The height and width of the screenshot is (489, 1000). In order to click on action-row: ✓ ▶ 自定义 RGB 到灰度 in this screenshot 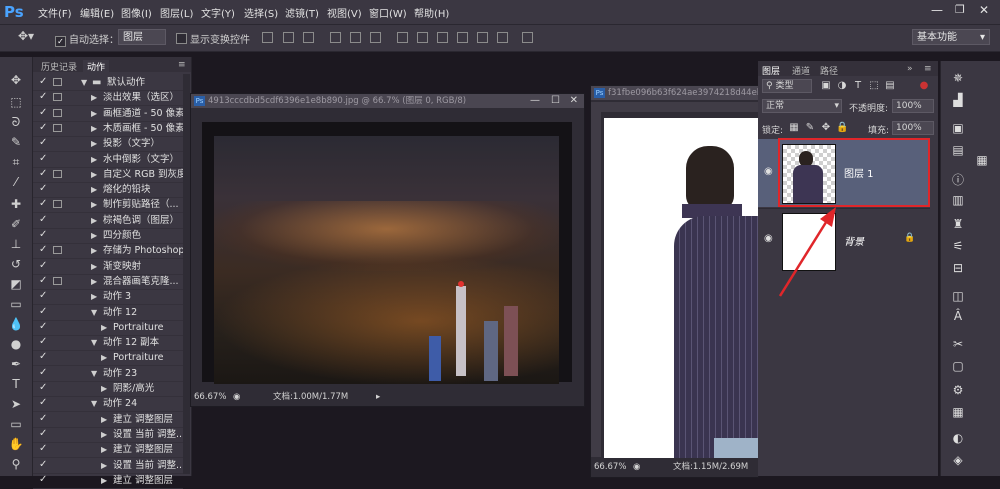, I will do `click(108, 175)`.